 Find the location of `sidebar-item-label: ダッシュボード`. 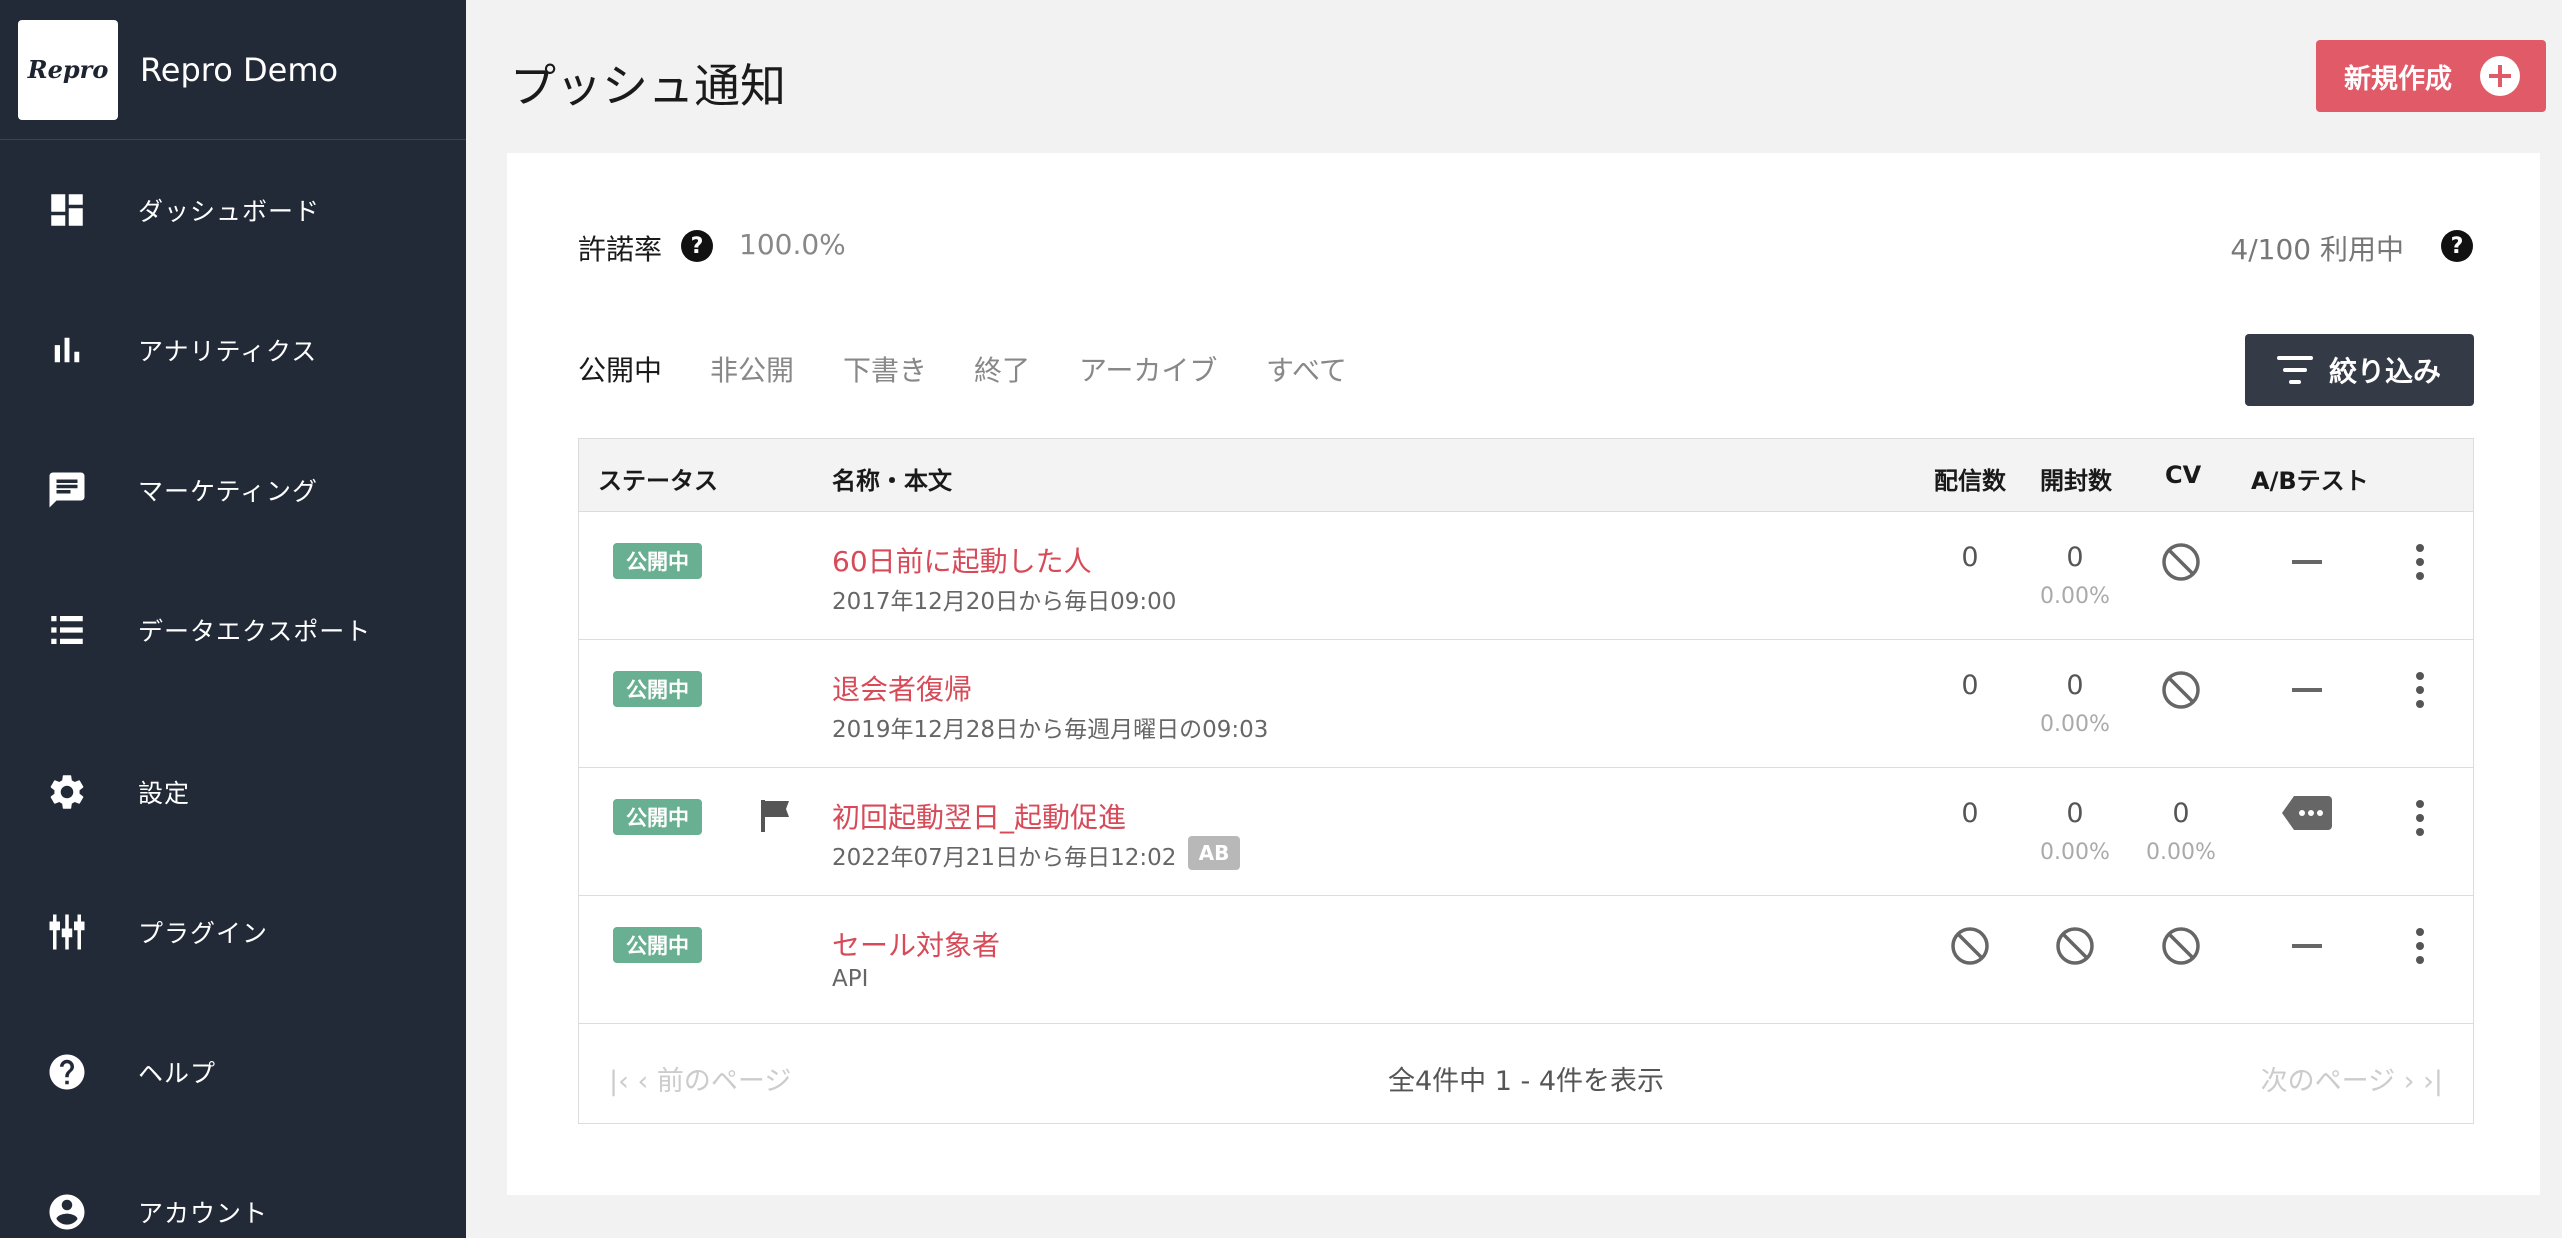

sidebar-item-label: ダッシュボード is located at coordinates (229, 211).